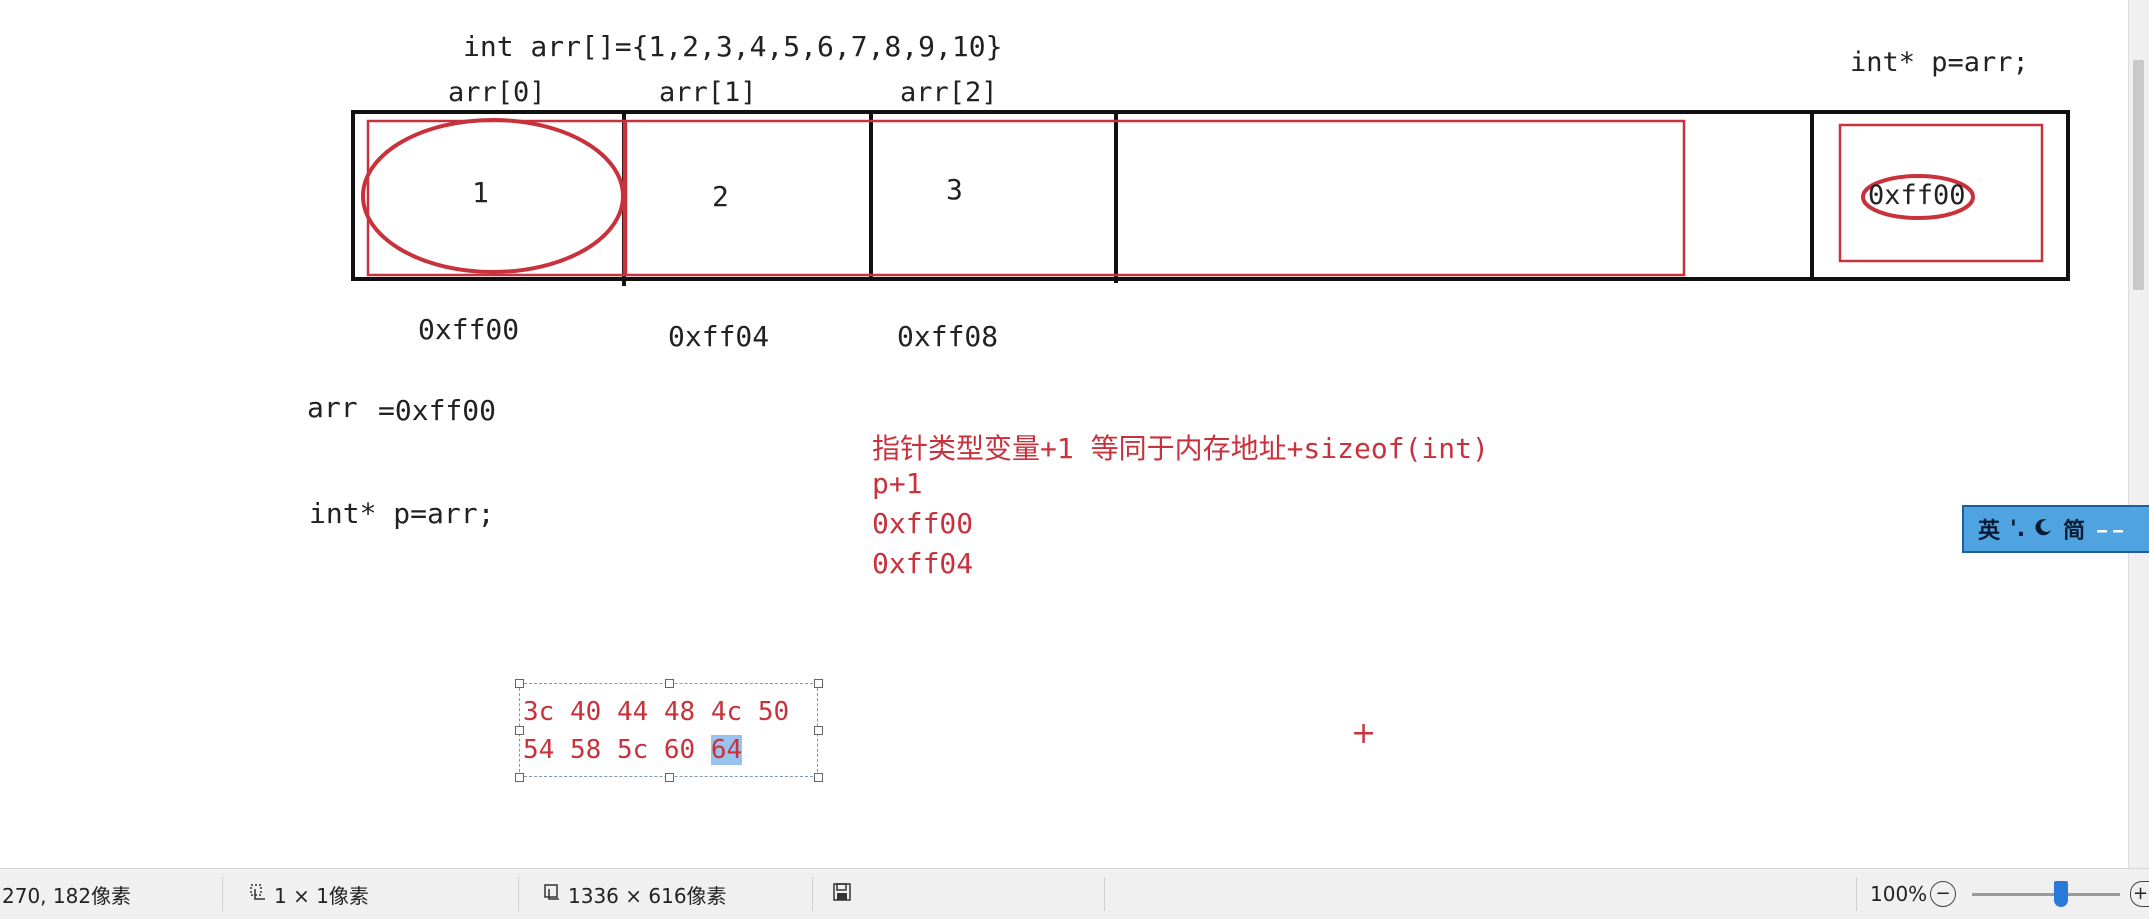  Describe the element at coordinates (2060, 894) in the screenshot. I see `zoom-slider-thumb` at that location.